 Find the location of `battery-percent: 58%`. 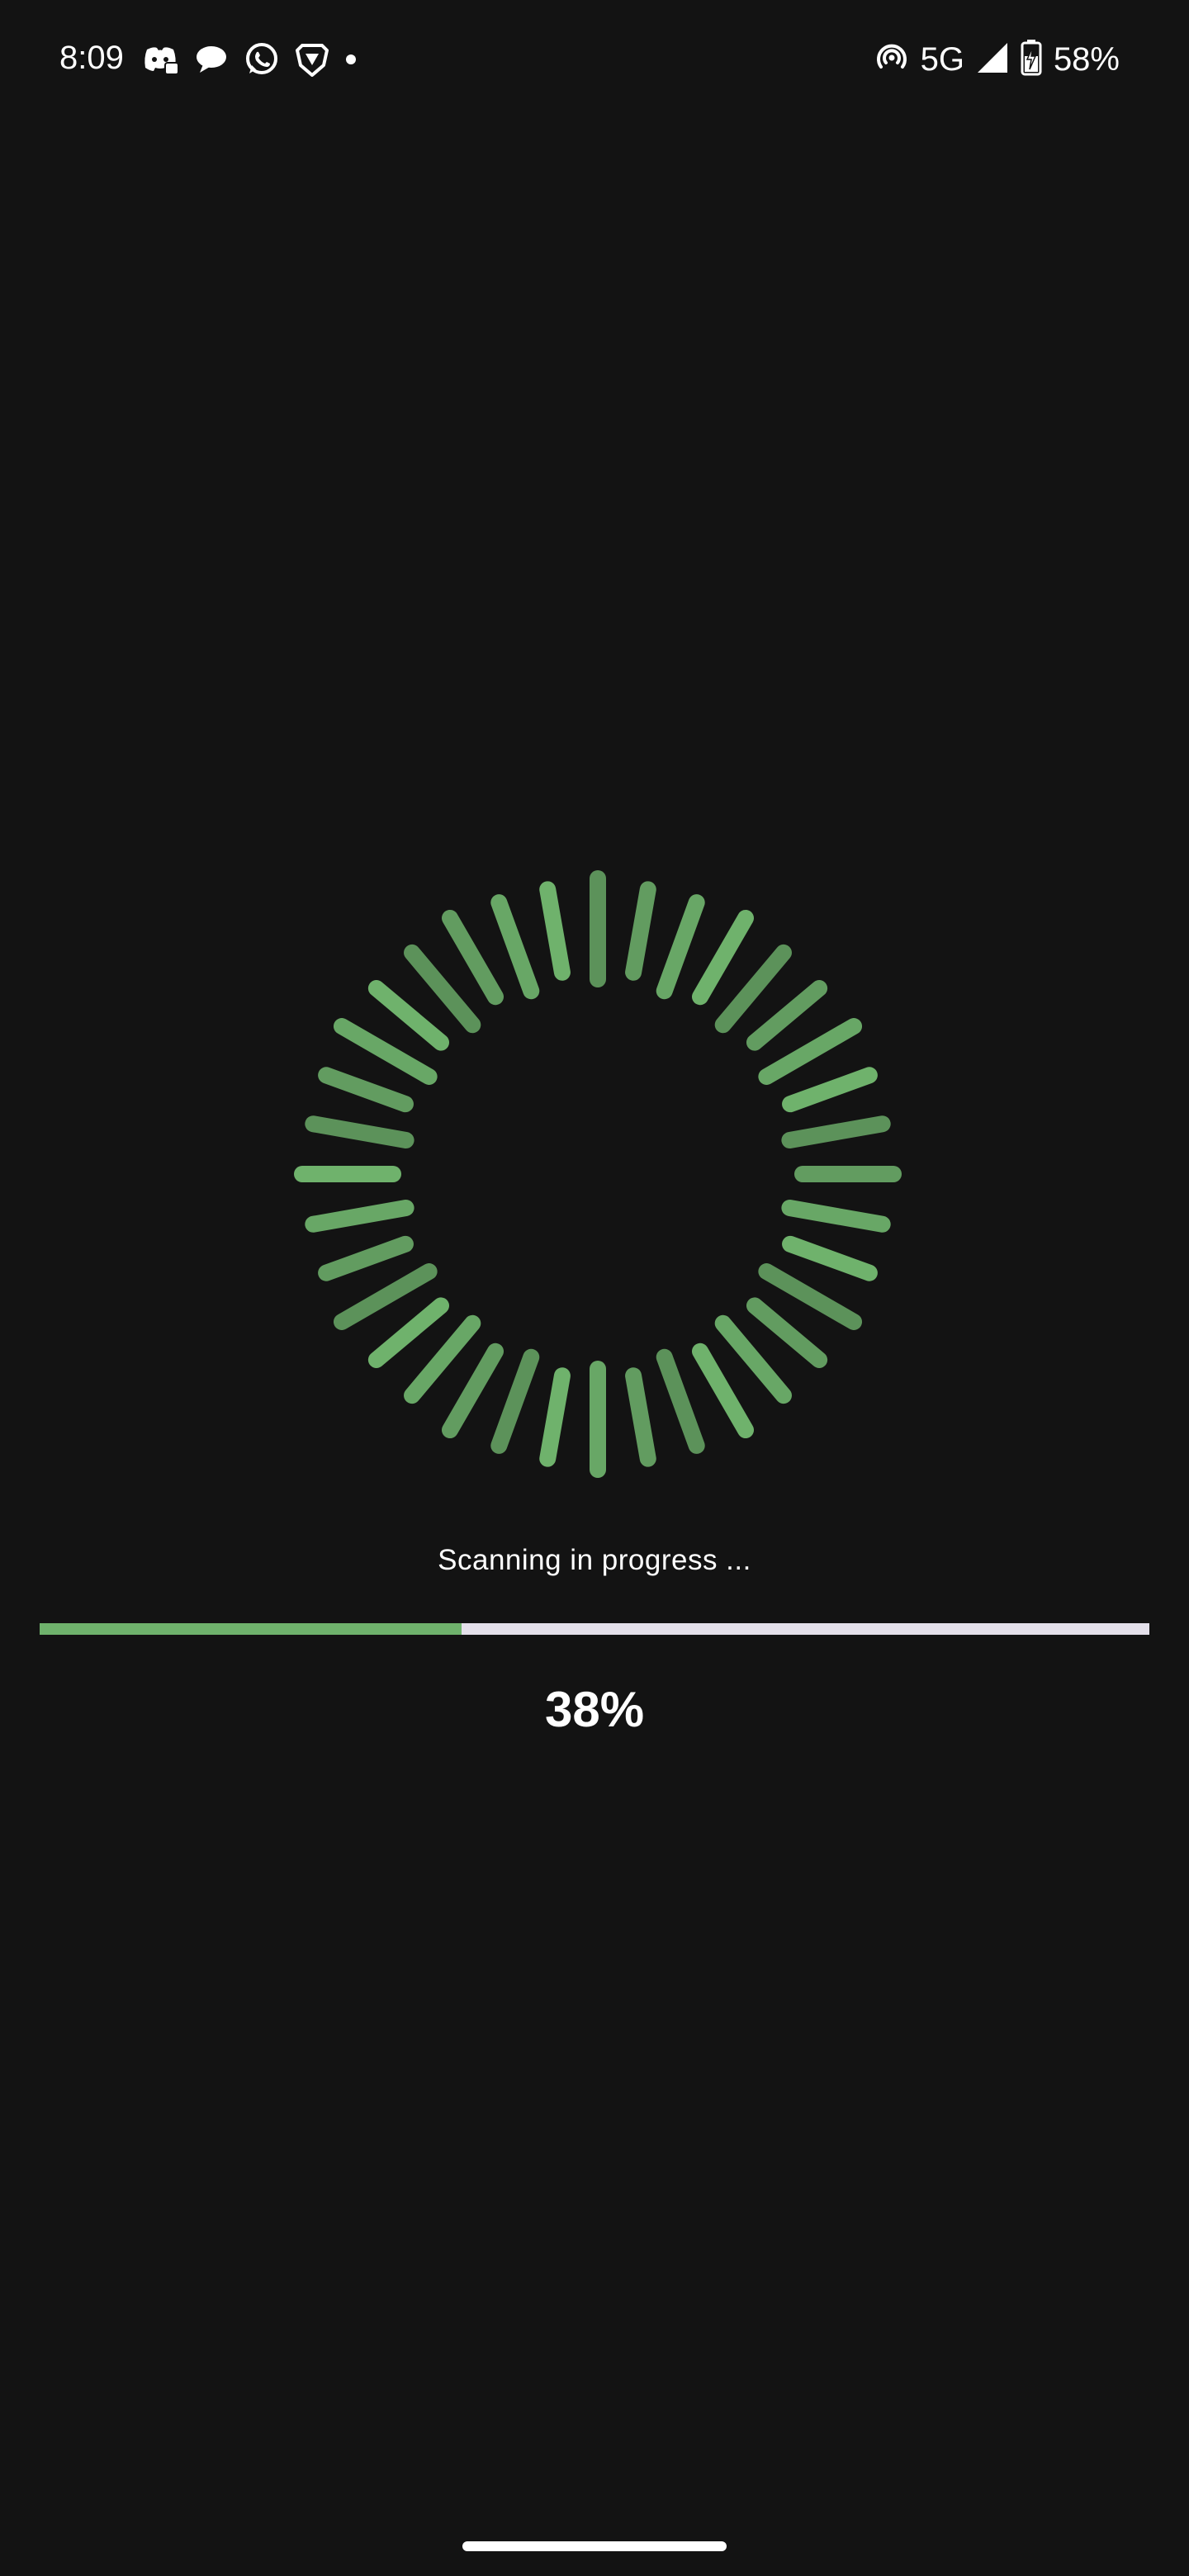

battery-percent: 58% is located at coordinates (1086, 59).